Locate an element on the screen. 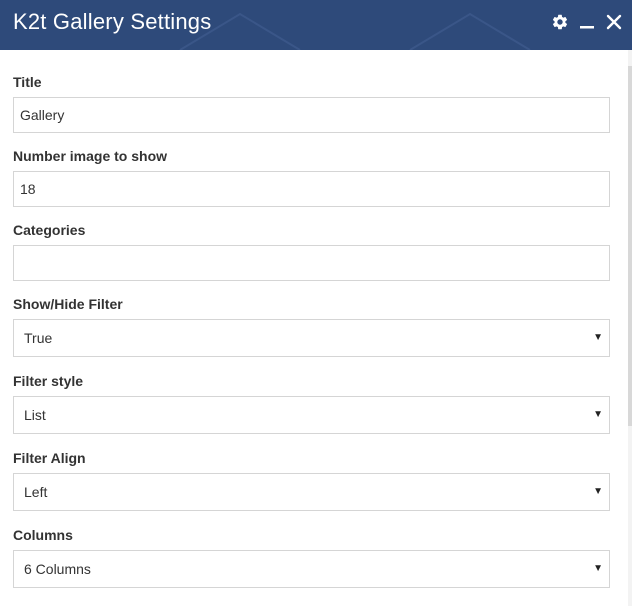 This screenshot has height=606, width=632. window-title: K2t Gallery Settings is located at coordinates (112, 21).